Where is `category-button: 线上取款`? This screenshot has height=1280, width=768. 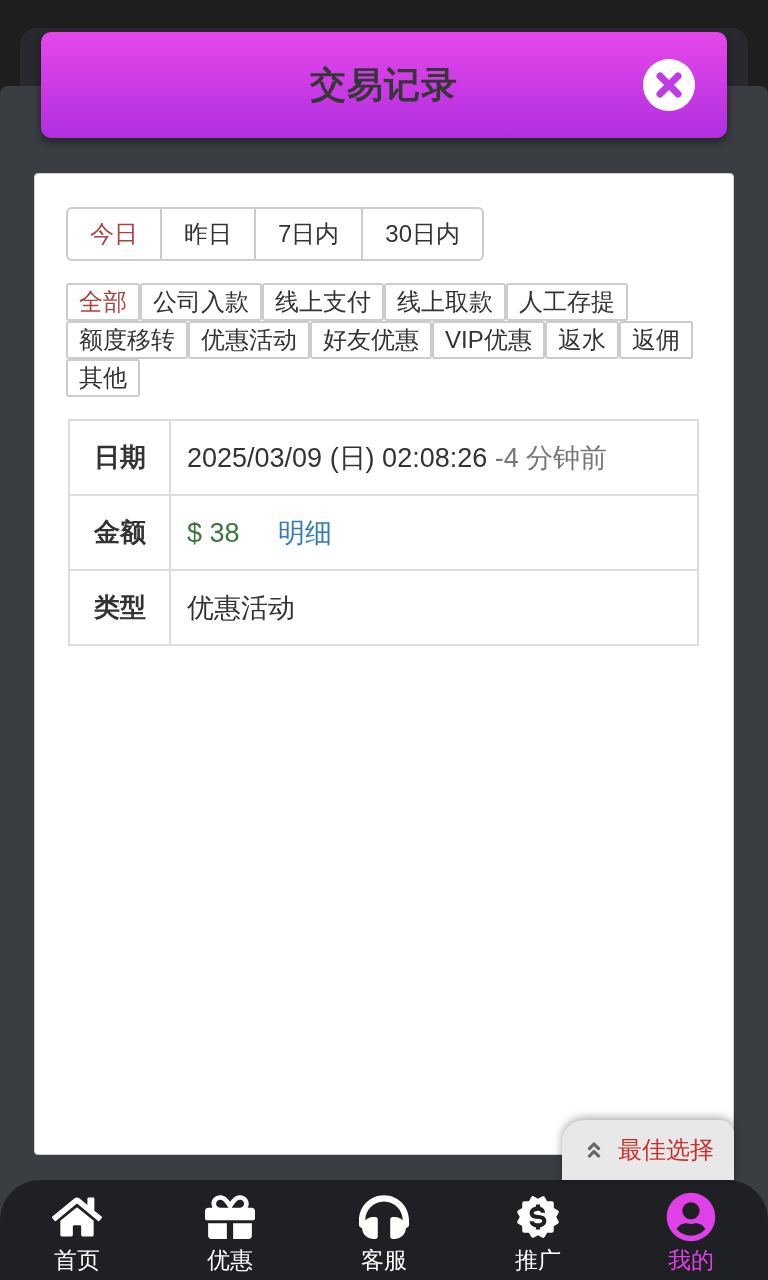
category-button: 线上取款 is located at coordinates (445, 302).